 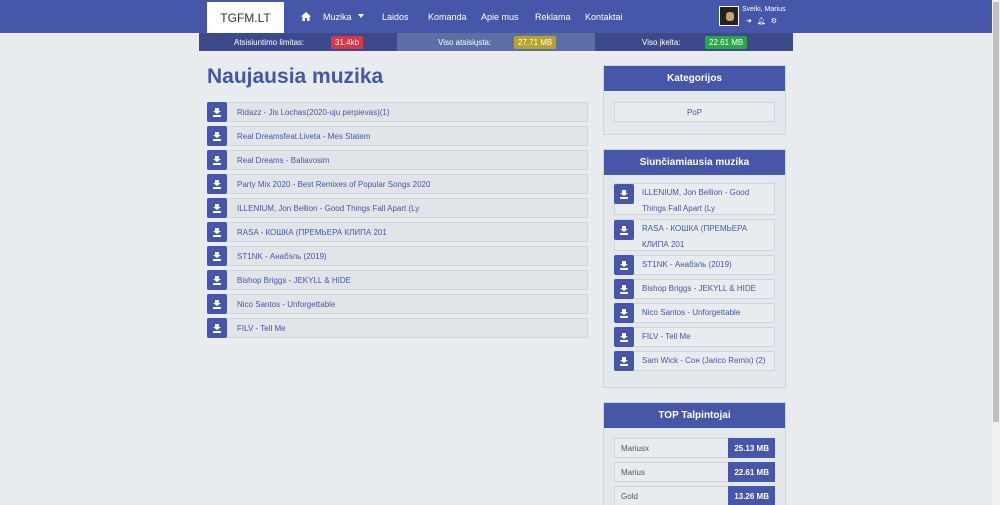 I want to click on download-limit-badge: 31.4kb, so click(x=347, y=42).